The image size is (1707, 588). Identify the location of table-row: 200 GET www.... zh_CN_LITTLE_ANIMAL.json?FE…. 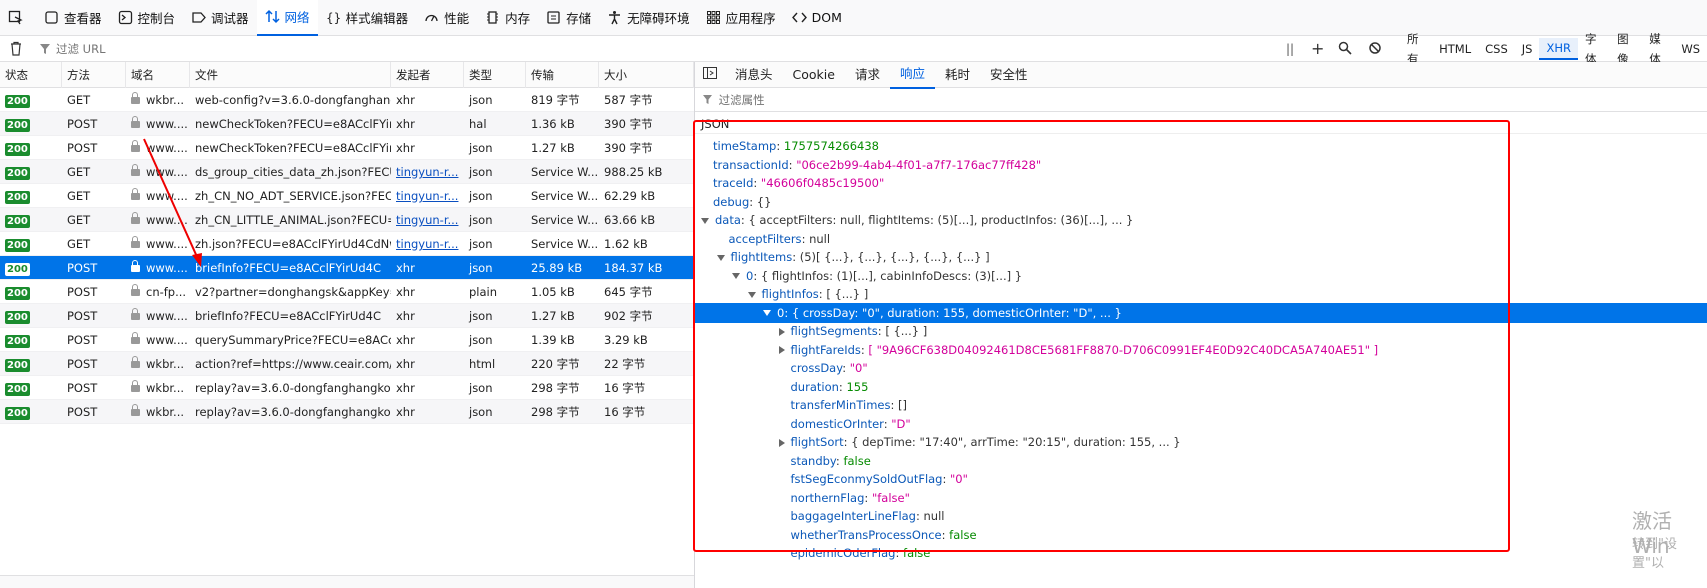
(347, 220).